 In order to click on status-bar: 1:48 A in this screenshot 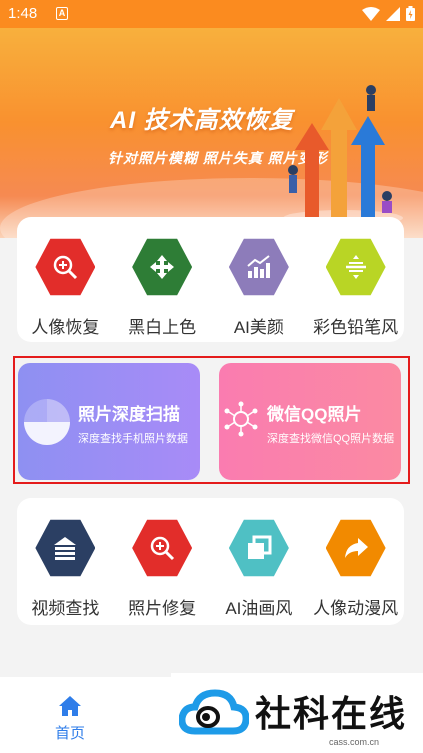, I will do `click(211, 14)`.